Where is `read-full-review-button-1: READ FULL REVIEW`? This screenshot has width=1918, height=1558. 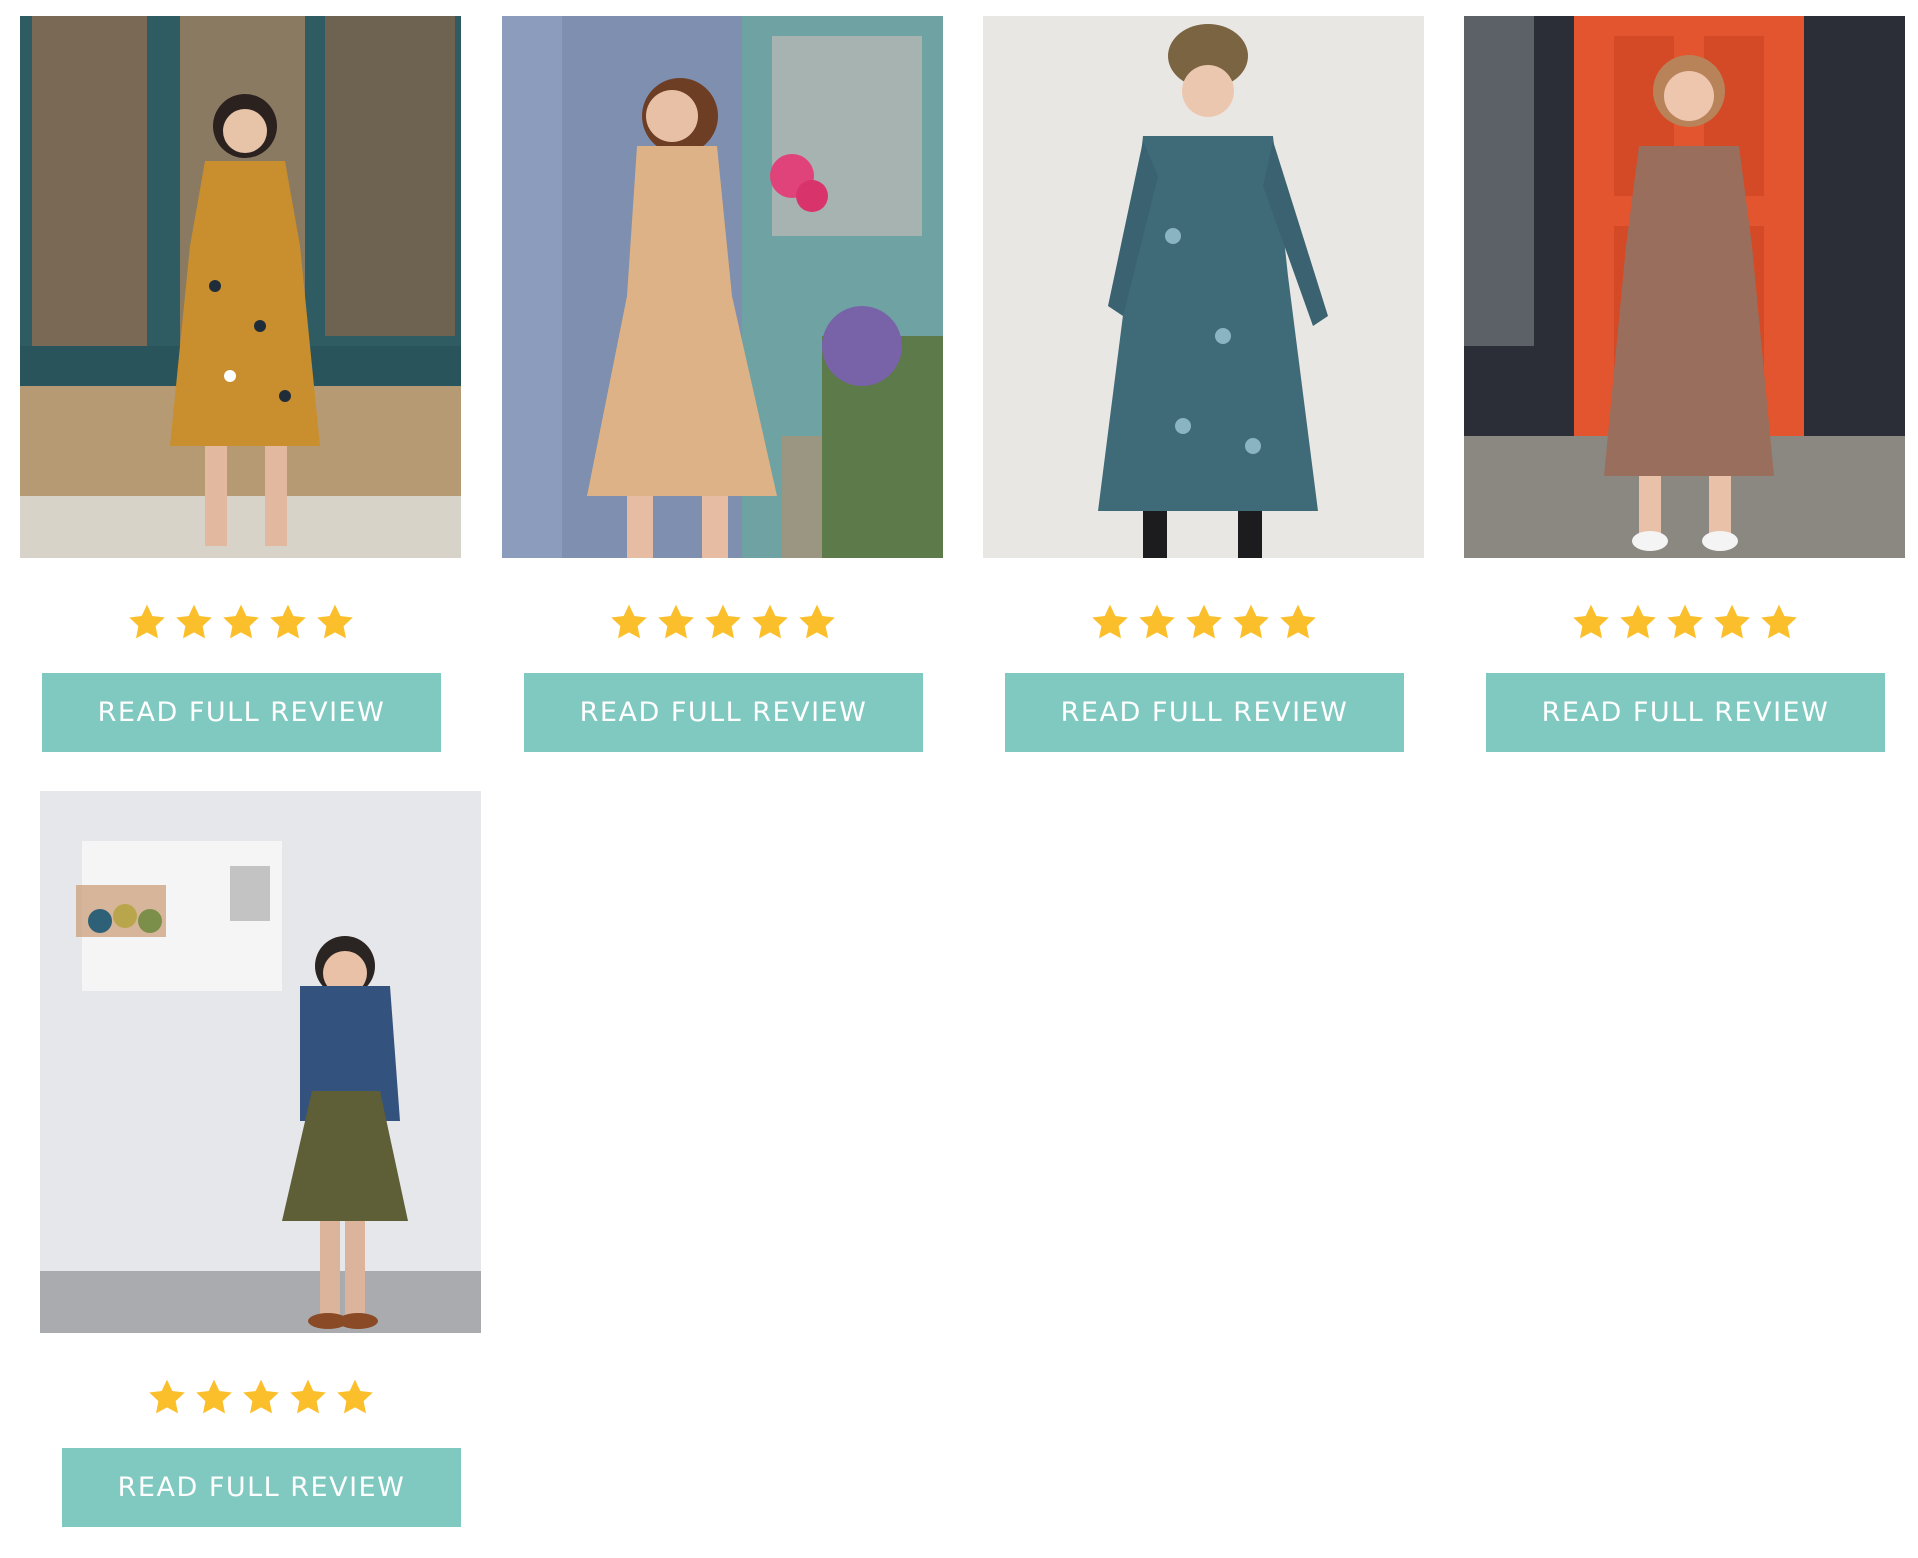 read-full-review-button-1: READ FULL REVIEW is located at coordinates (241, 712).